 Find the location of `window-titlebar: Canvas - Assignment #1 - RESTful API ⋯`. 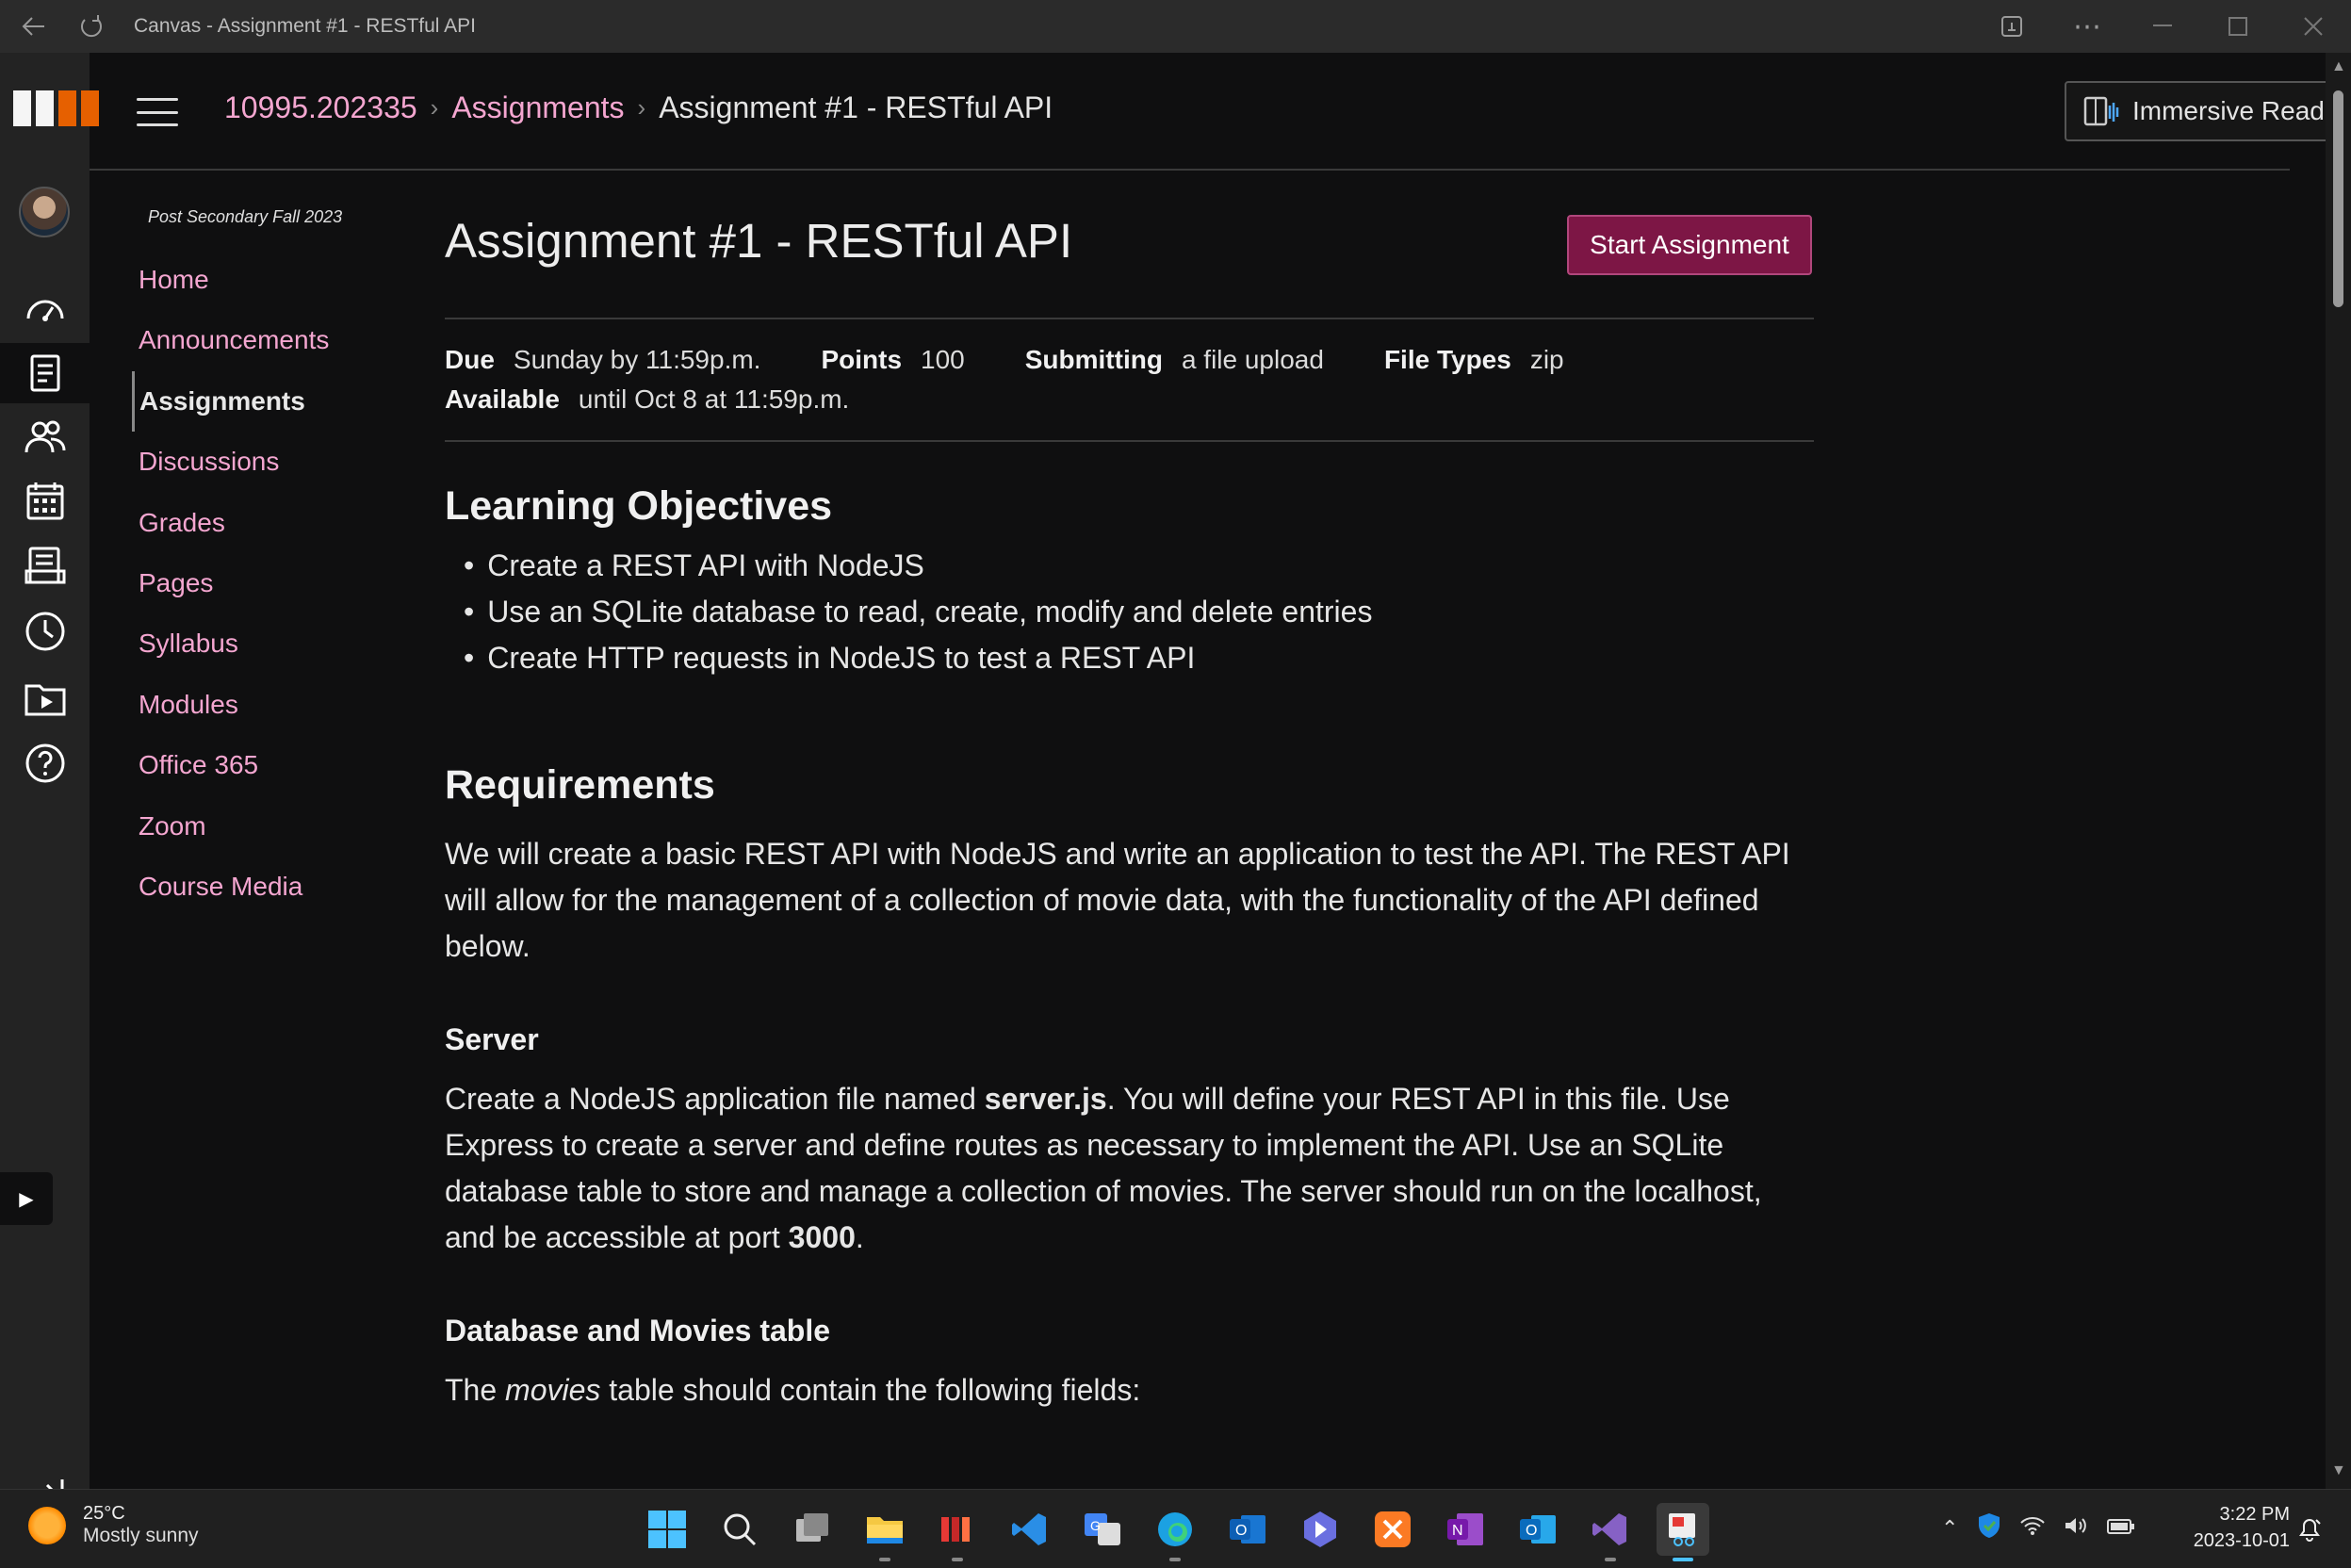

window-titlebar: Canvas - Assignment #1 - RESTful API ⋯ is located at coordinates (1175, 26).